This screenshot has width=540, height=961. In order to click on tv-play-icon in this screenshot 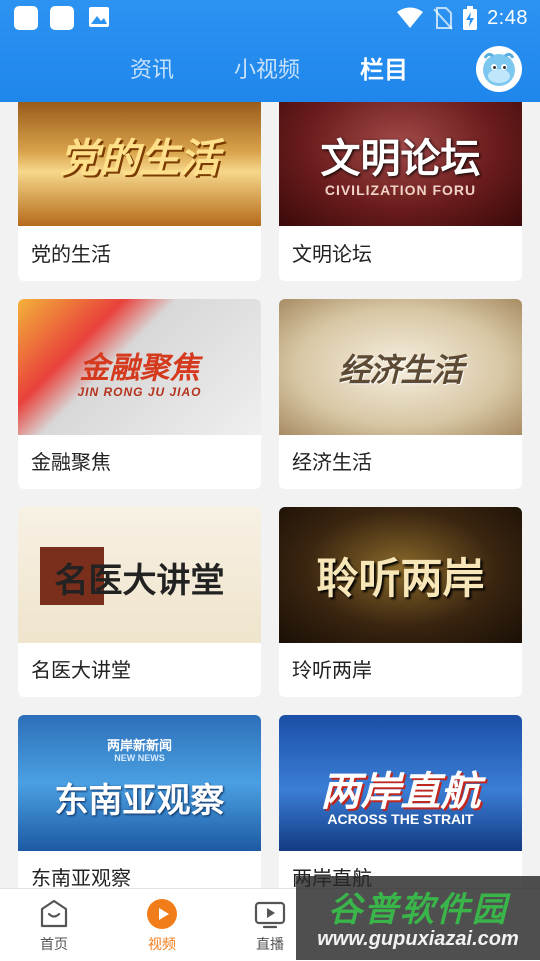, I will do `click(270, 915)`.